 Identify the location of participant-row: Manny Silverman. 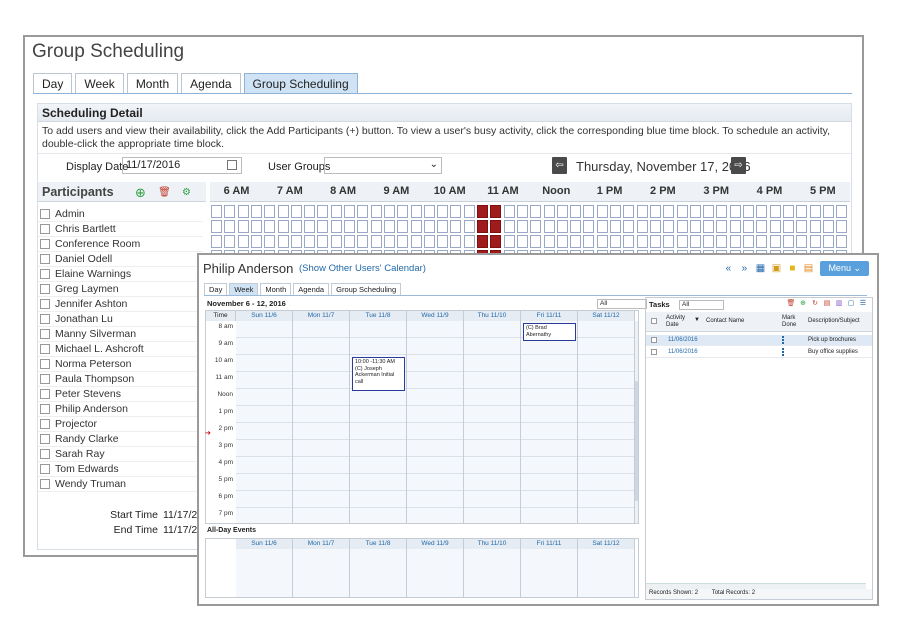
(120, 334).